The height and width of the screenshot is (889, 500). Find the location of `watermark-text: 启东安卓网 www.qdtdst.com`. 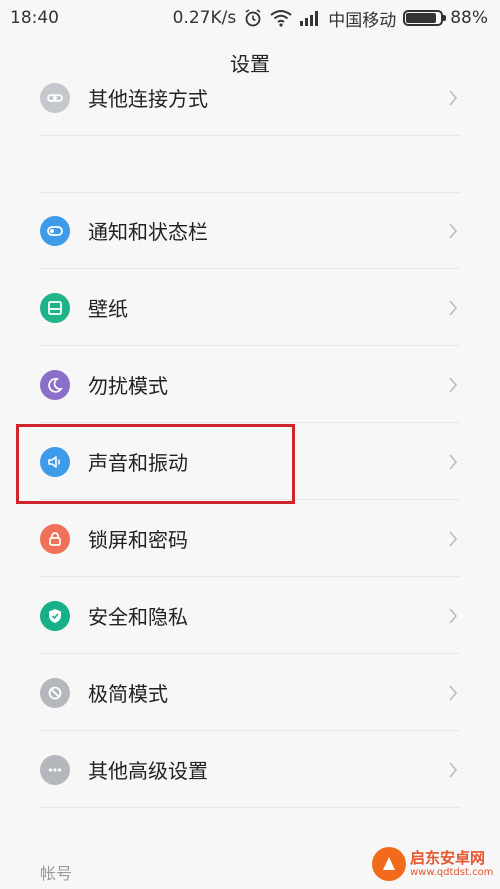

watermark-text: 启东安卓网 www.qdtdst.com is located at coordinates (451, 864).